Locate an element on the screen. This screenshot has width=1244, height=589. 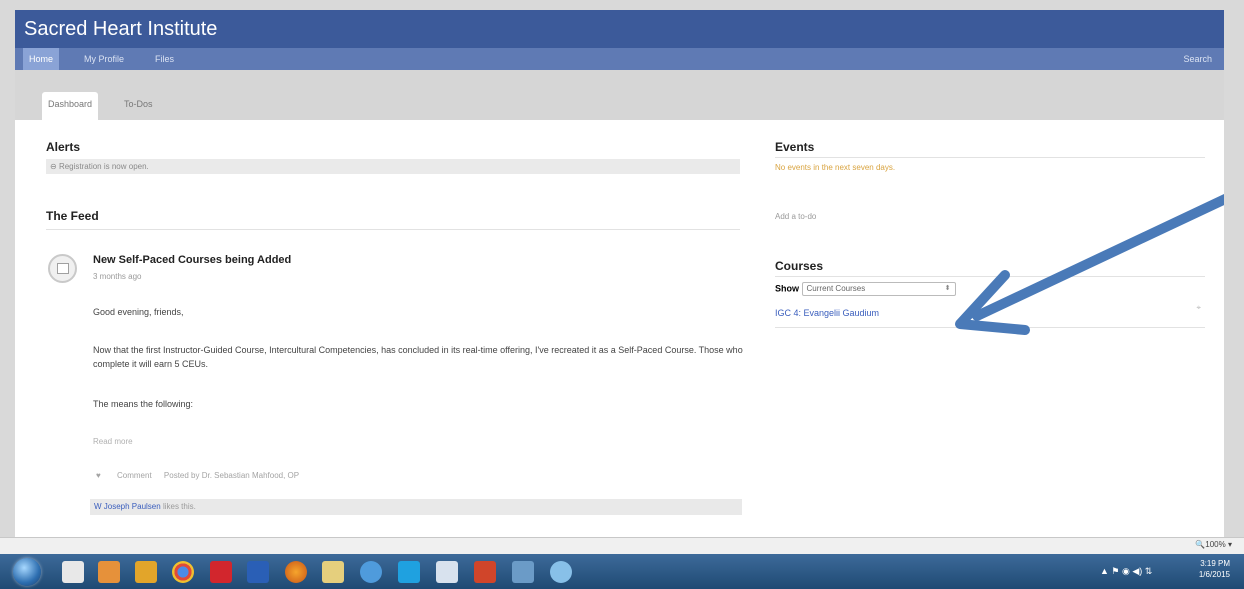
site-title: Sacred Heart Institute is located at coordinates (619, 29).